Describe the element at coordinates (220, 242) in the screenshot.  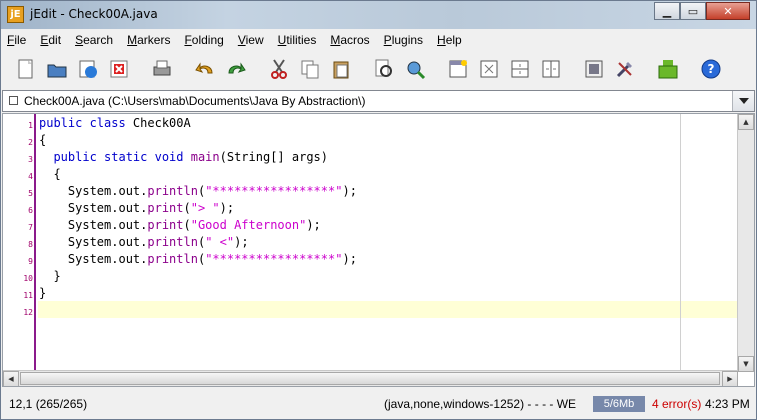
I see `string-token: " <"` at that location.